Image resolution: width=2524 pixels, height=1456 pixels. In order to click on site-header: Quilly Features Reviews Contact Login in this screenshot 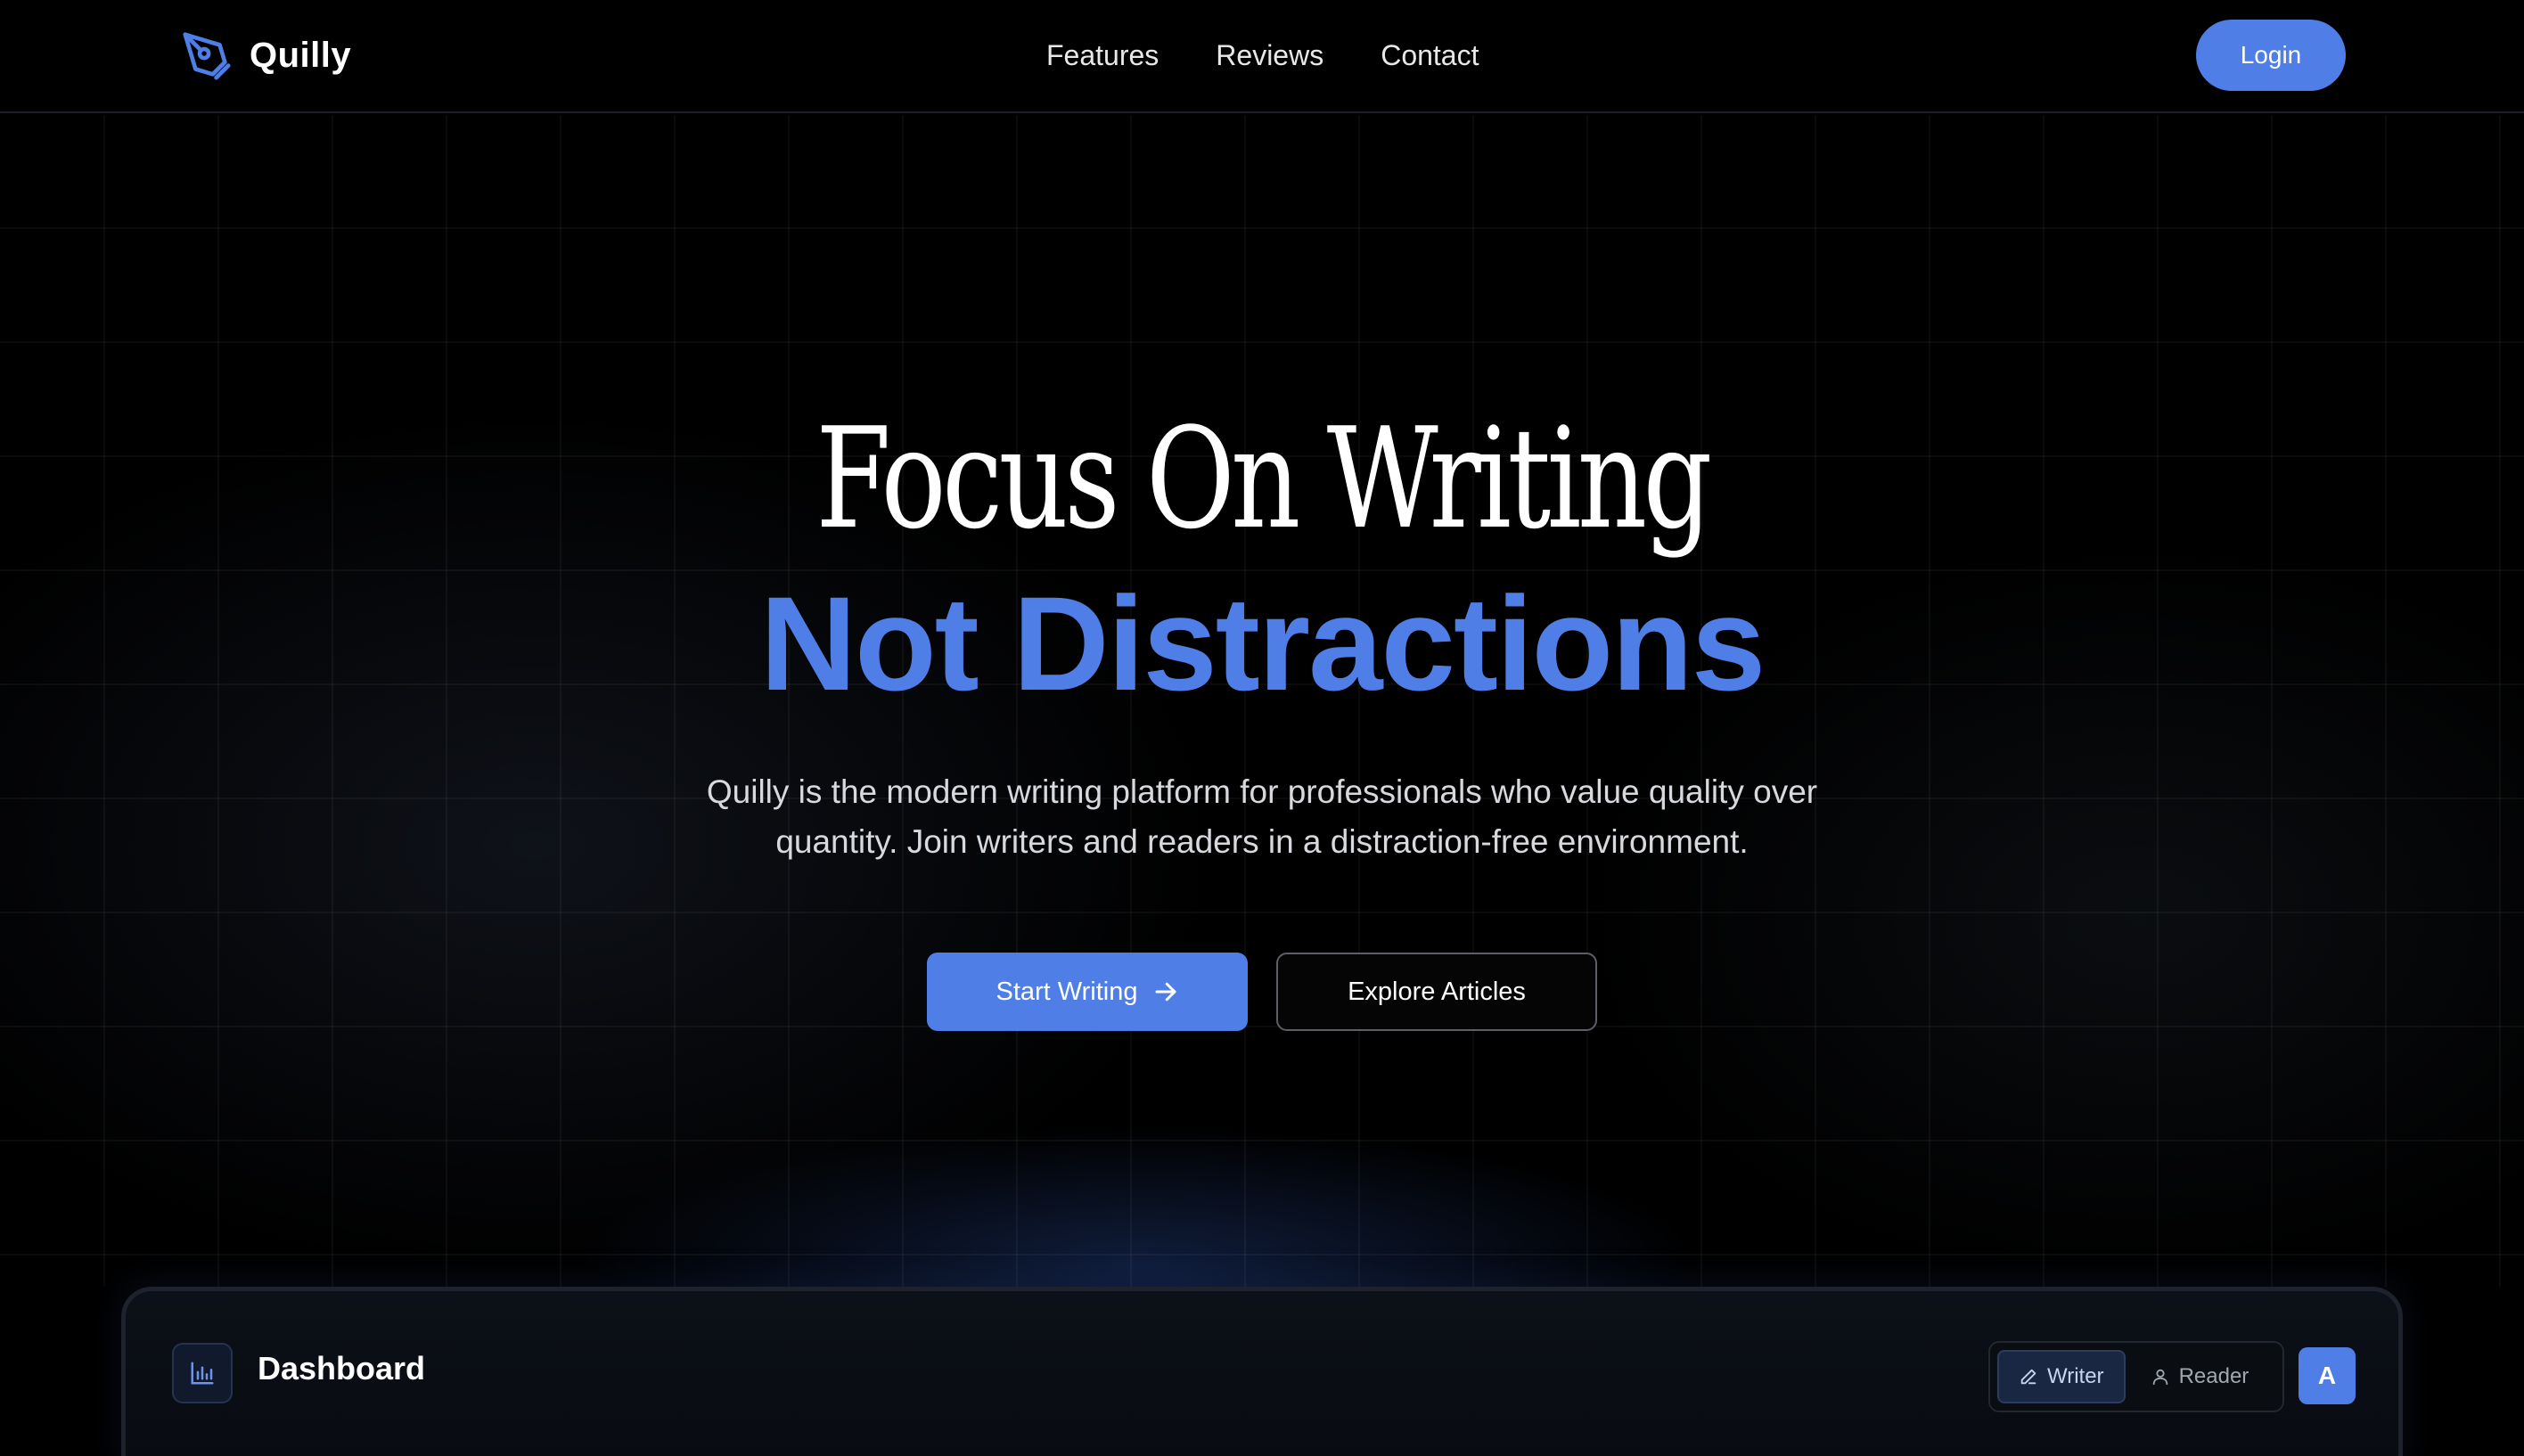, I will do `click(1262, 56)`.